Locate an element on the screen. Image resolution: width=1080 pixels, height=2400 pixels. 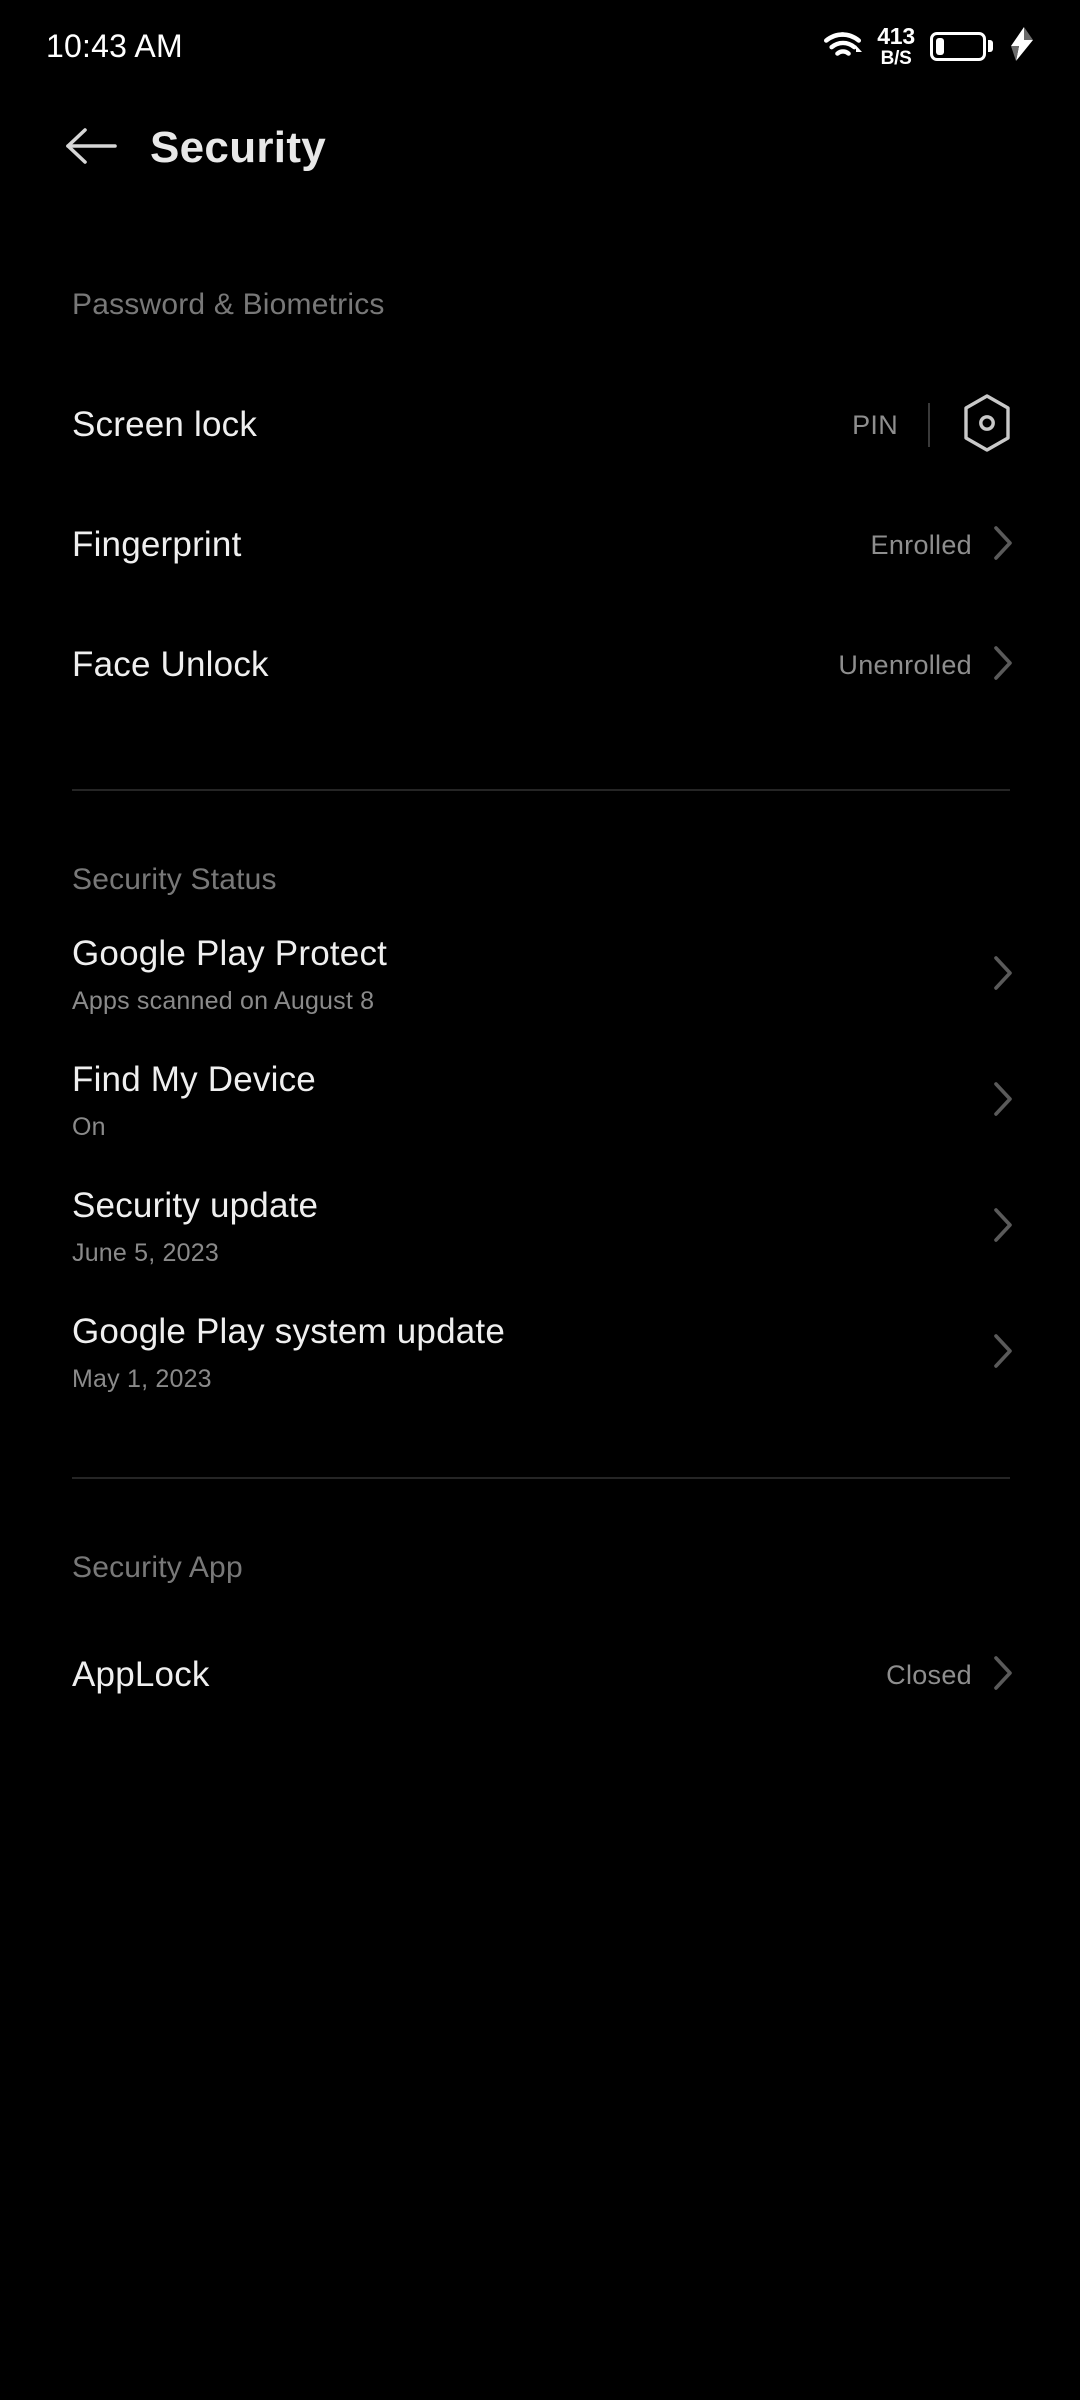
battery-cap is located at coordinates (990, 46).